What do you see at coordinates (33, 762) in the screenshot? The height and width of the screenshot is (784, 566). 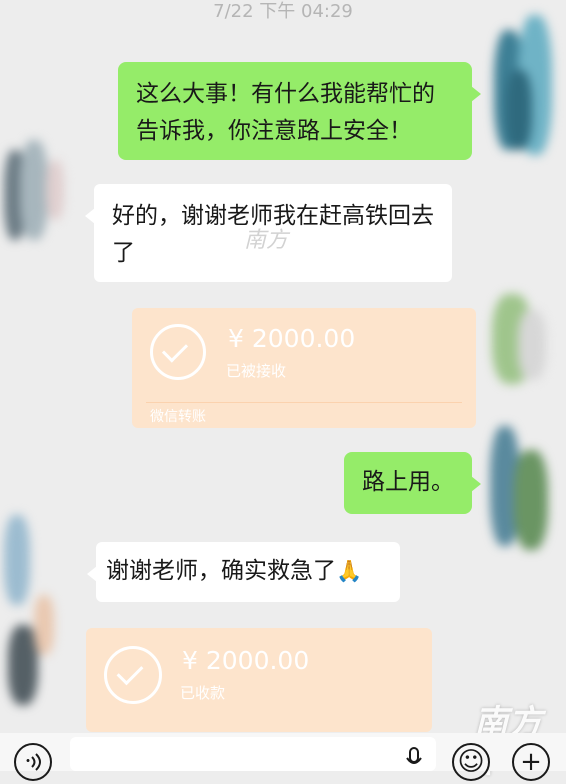 I see `voice-icon` at bounding box center [33, 762].